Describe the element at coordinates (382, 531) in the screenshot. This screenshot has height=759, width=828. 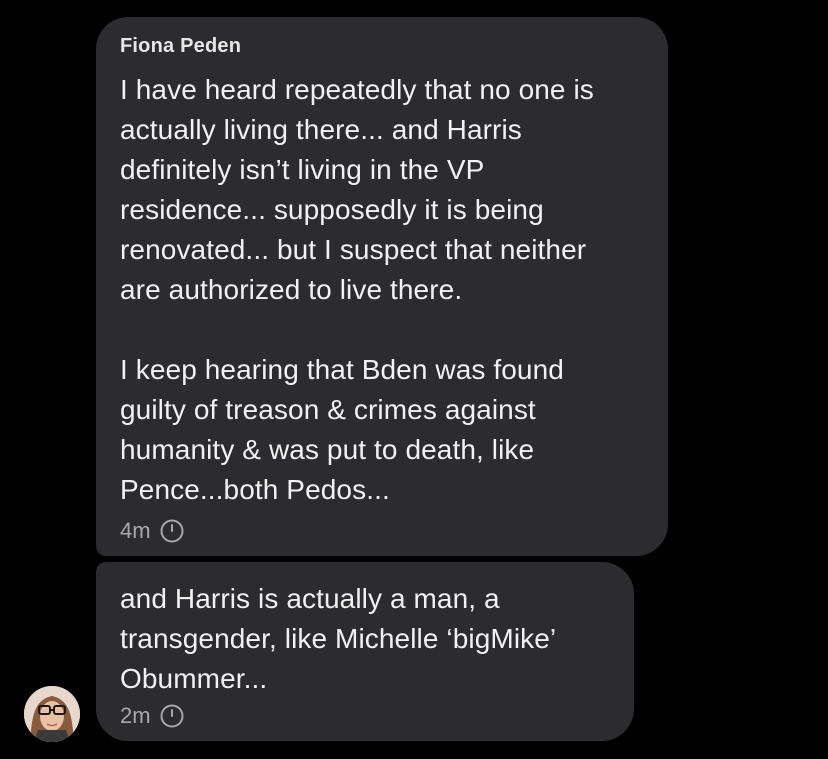
I see `message-meta: 4m` at that location.